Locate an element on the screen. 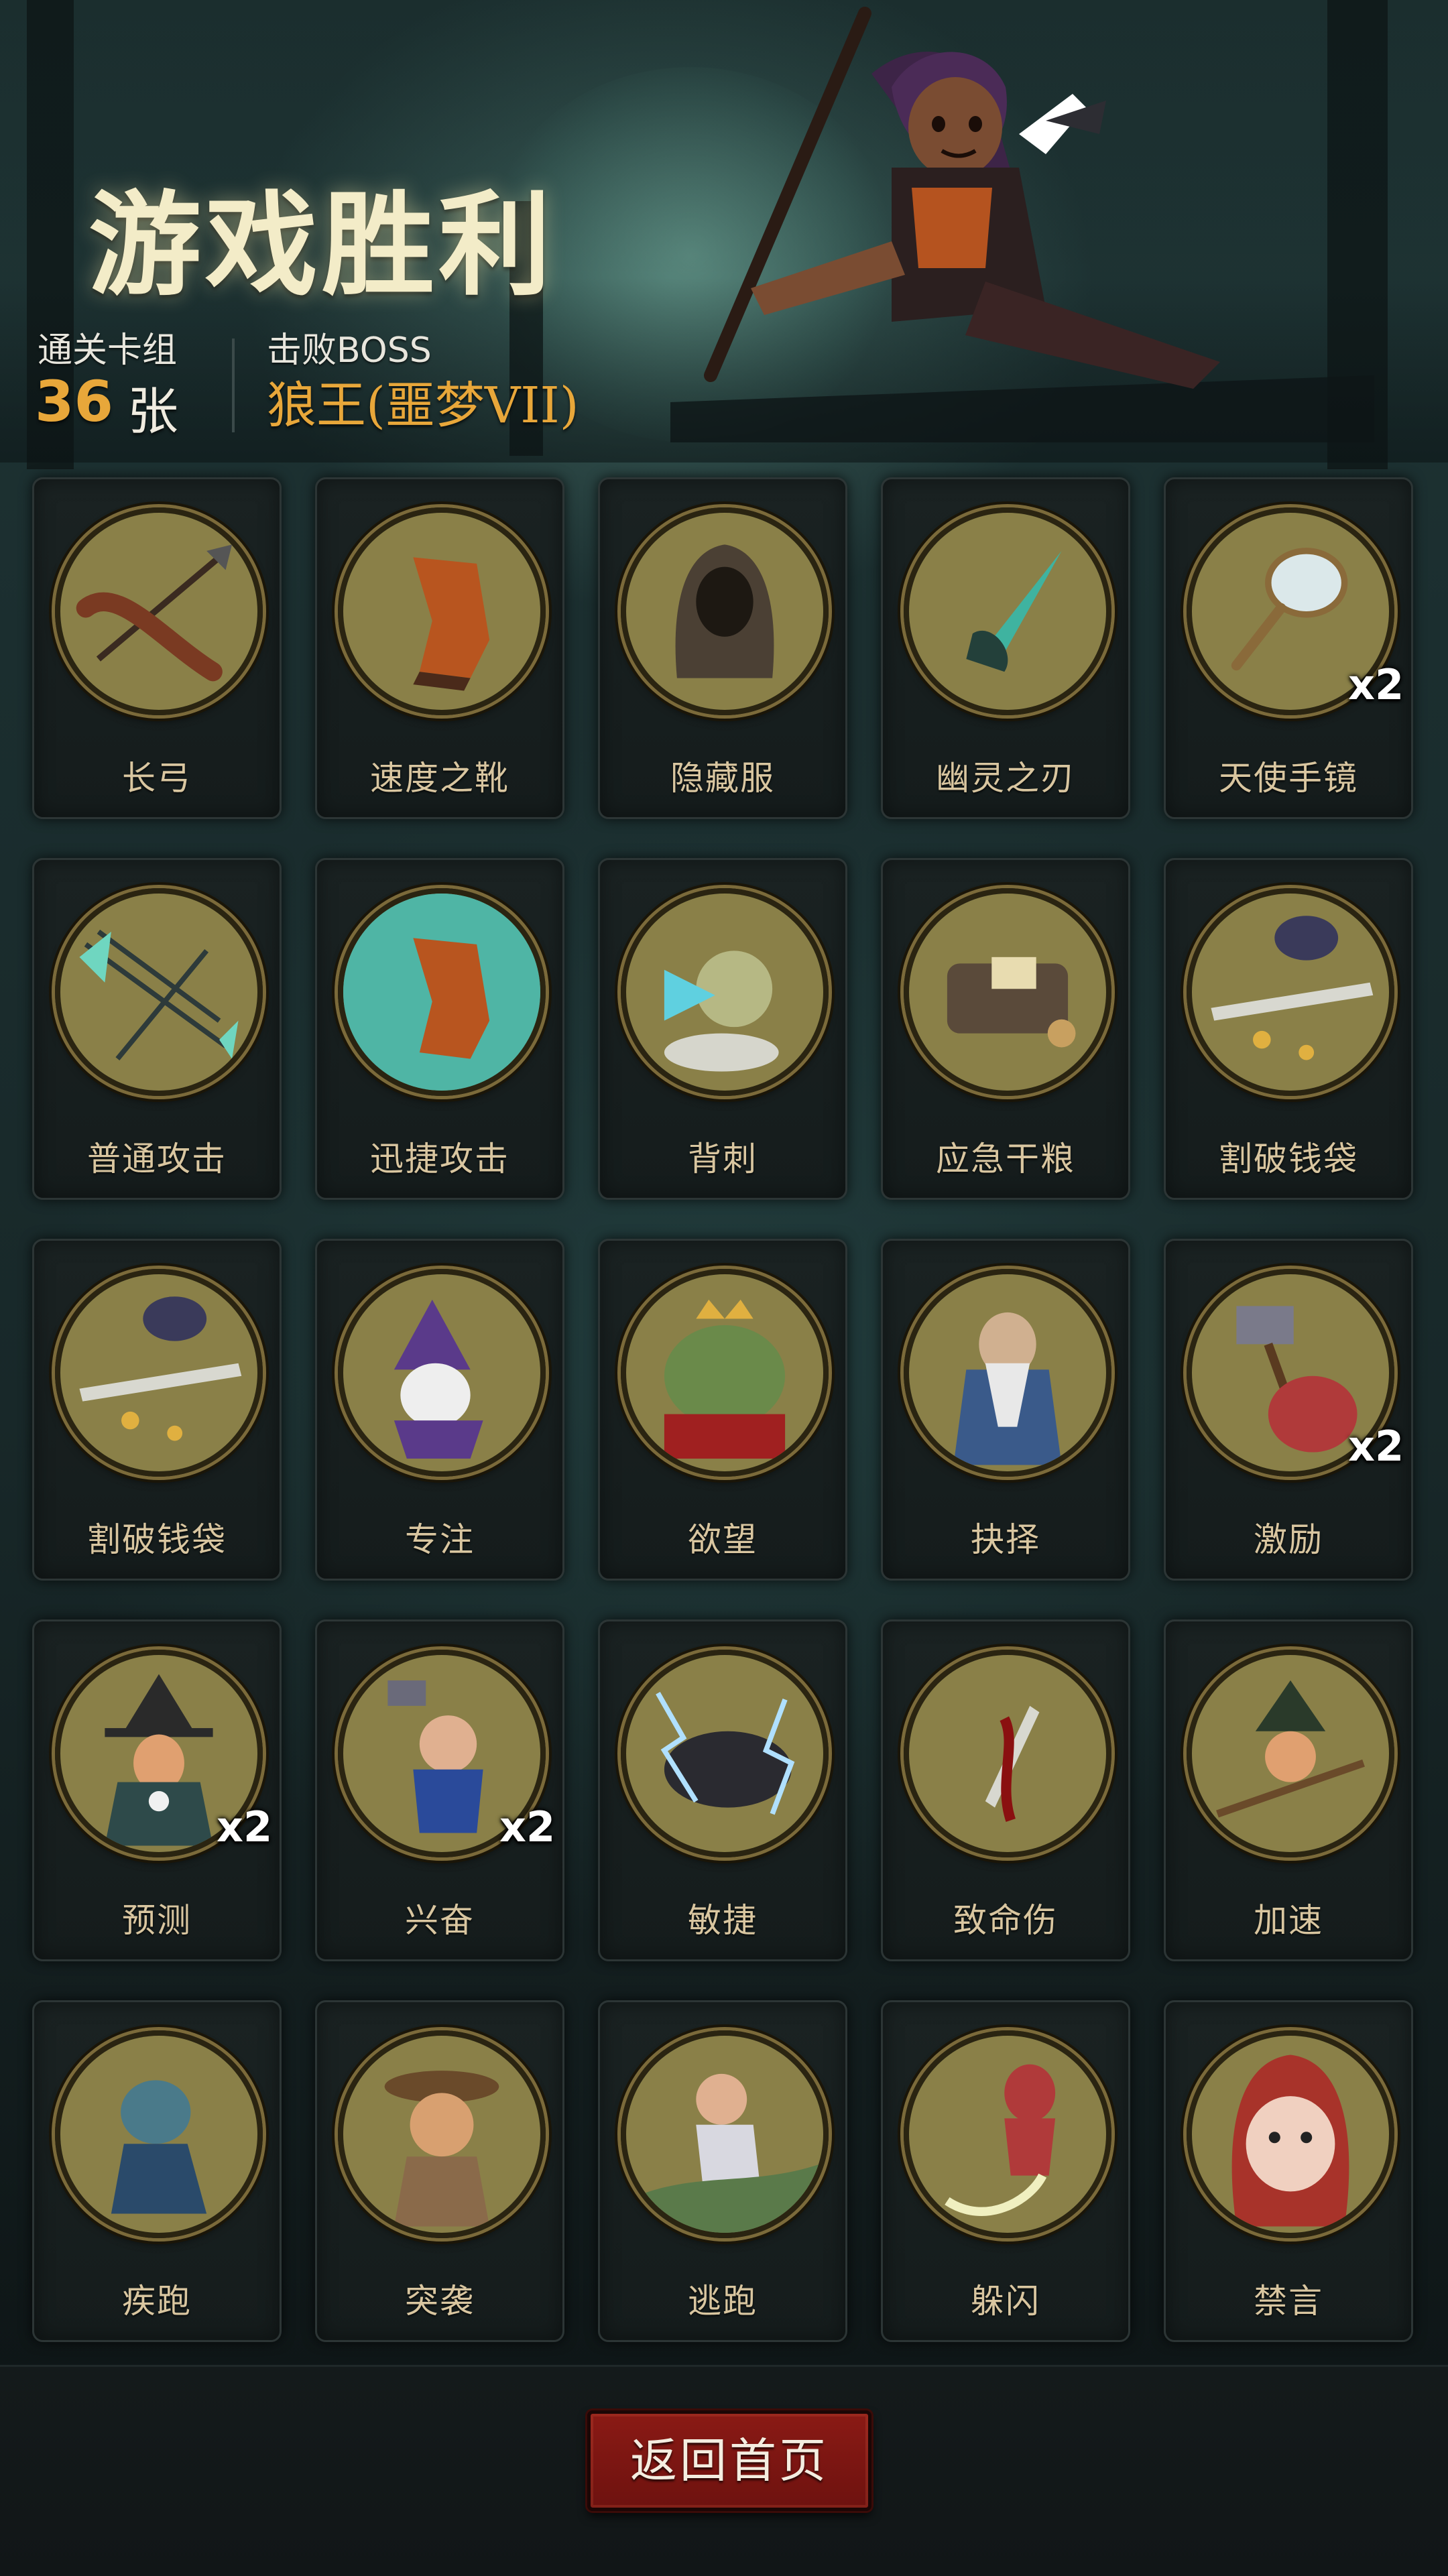  deck-card: 专注 is located at coordinates (439, 1410).